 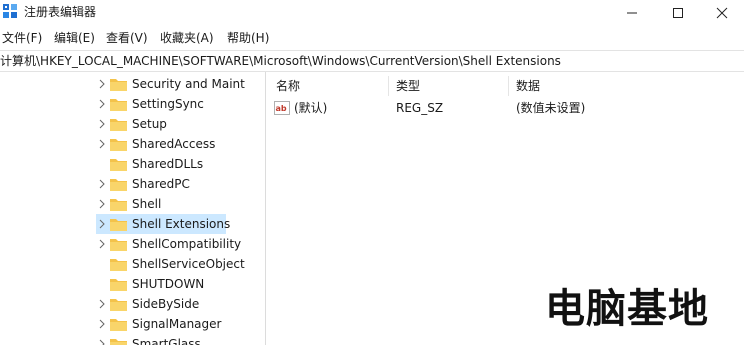 I want to click on tree-item-label: SharedAccess, so click(x=174, y=144).